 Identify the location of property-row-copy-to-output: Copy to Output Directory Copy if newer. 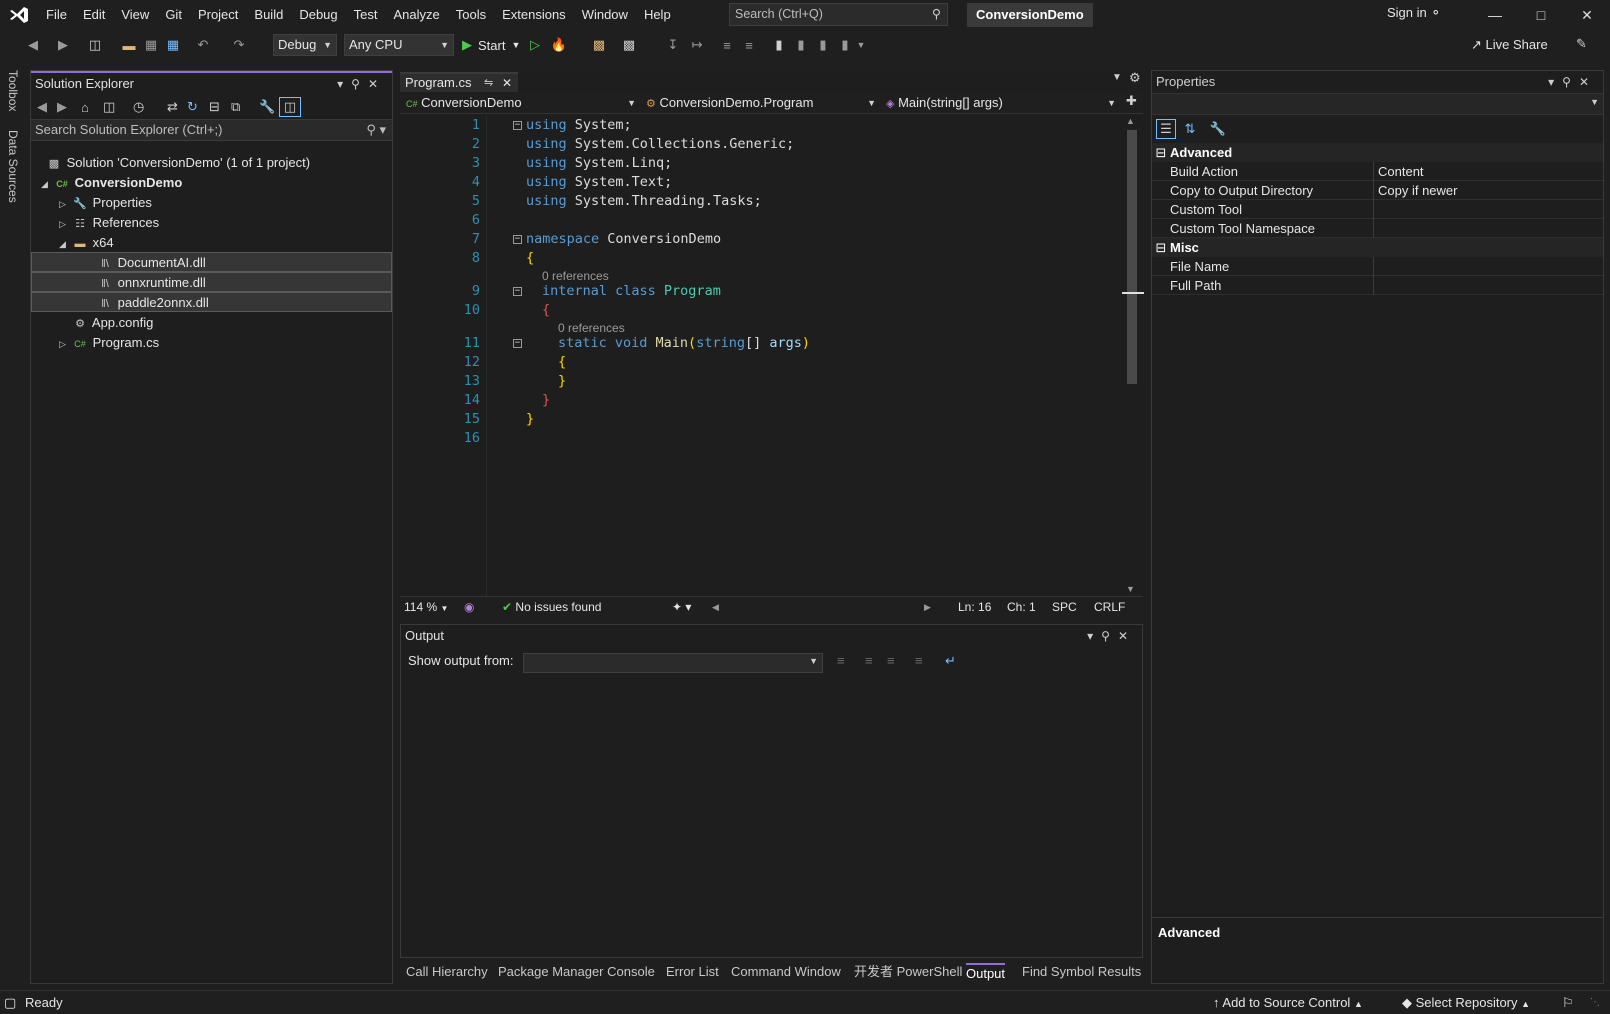
(1377, 190).